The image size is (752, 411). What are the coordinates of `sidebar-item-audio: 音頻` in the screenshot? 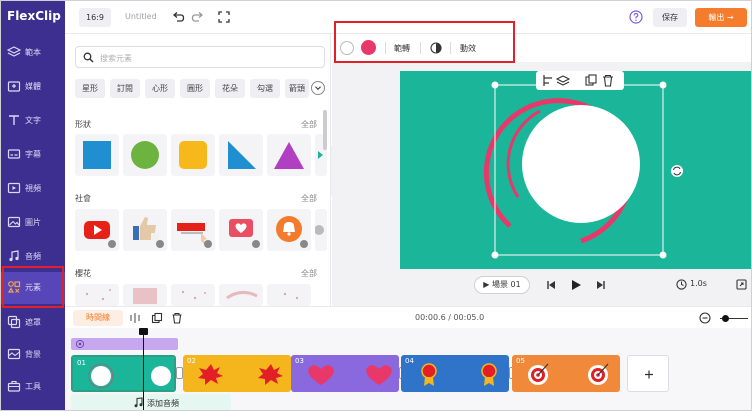 It's located at (33, 257).